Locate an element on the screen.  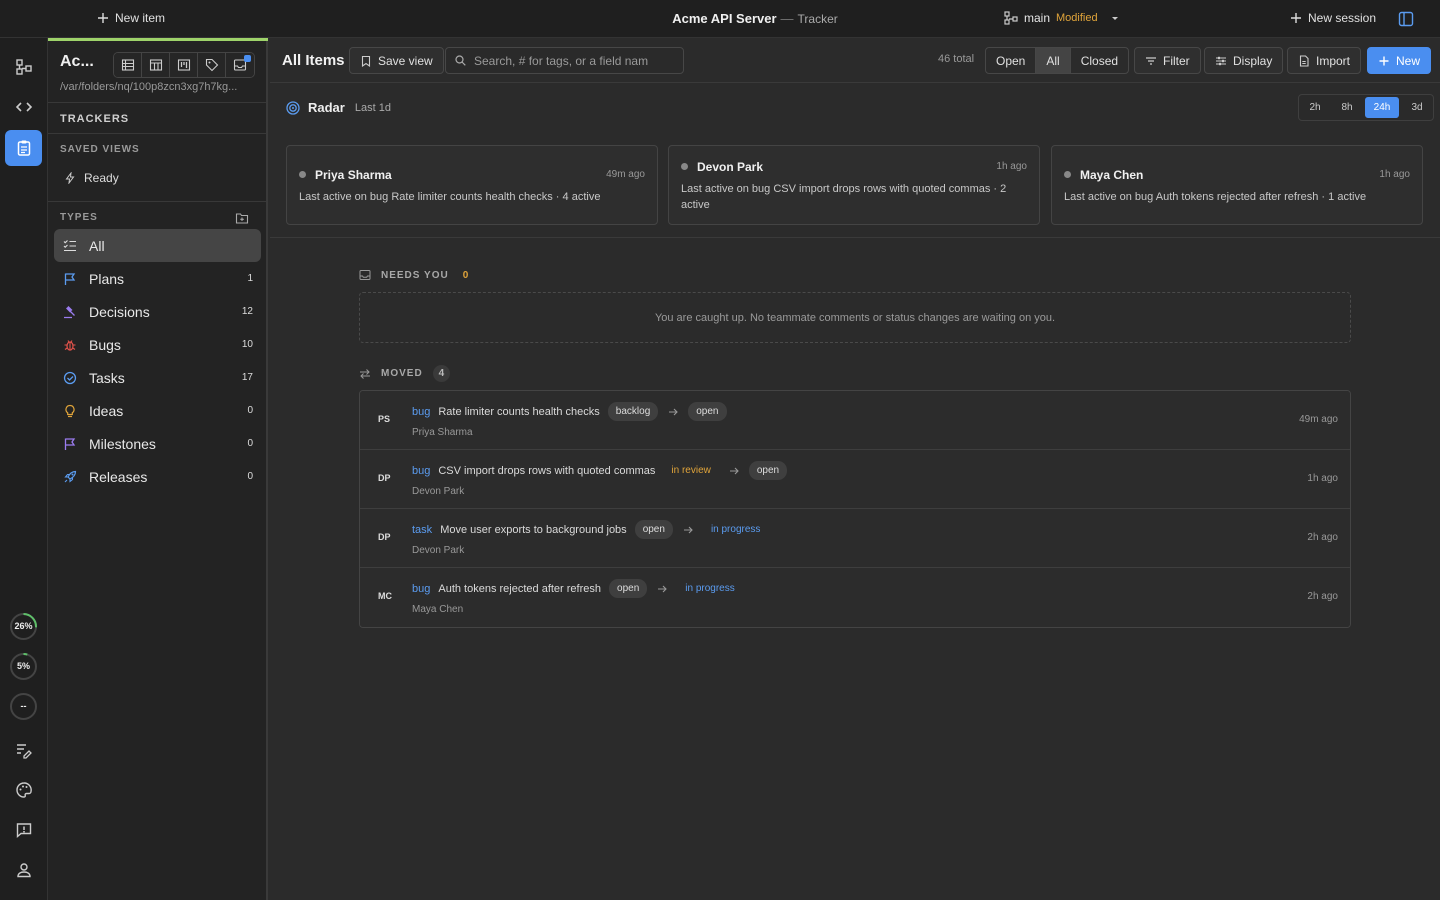
rail-graph-button is located at coordinates (23, 67).